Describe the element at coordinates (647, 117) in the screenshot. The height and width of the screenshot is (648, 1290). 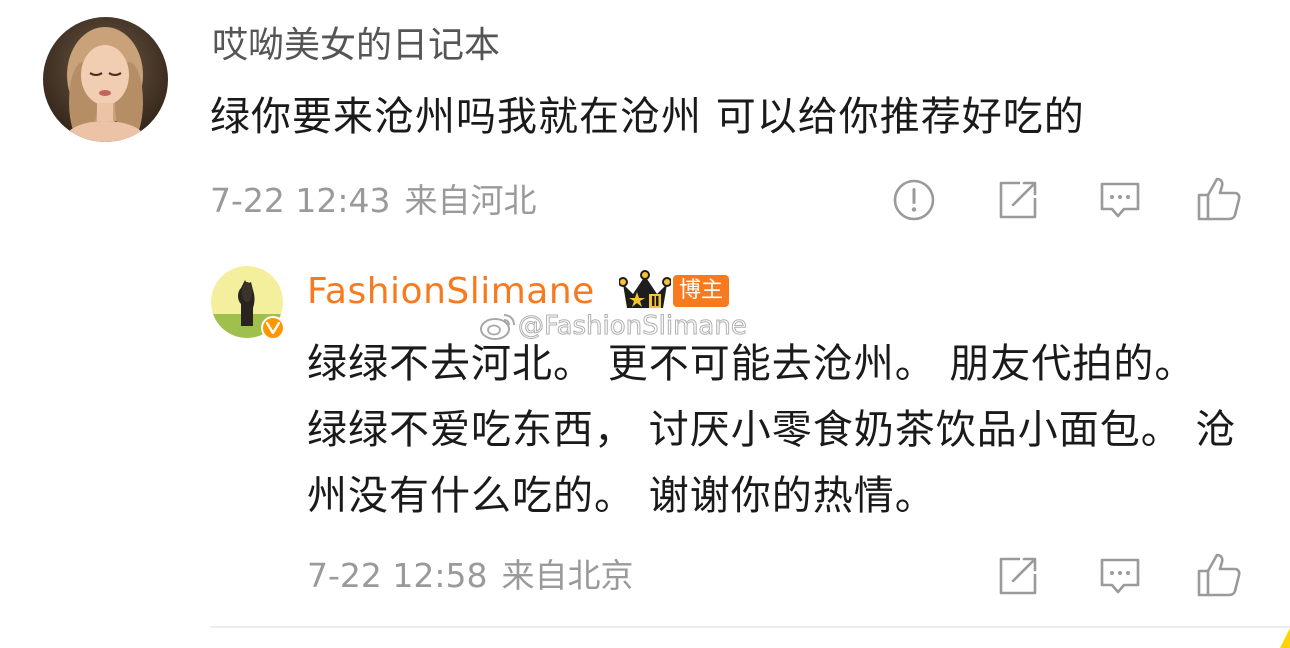
I see `top-comment-text: 绿你要来沧州吗我就在沧州 可以给你推荐好吃的` at that location.